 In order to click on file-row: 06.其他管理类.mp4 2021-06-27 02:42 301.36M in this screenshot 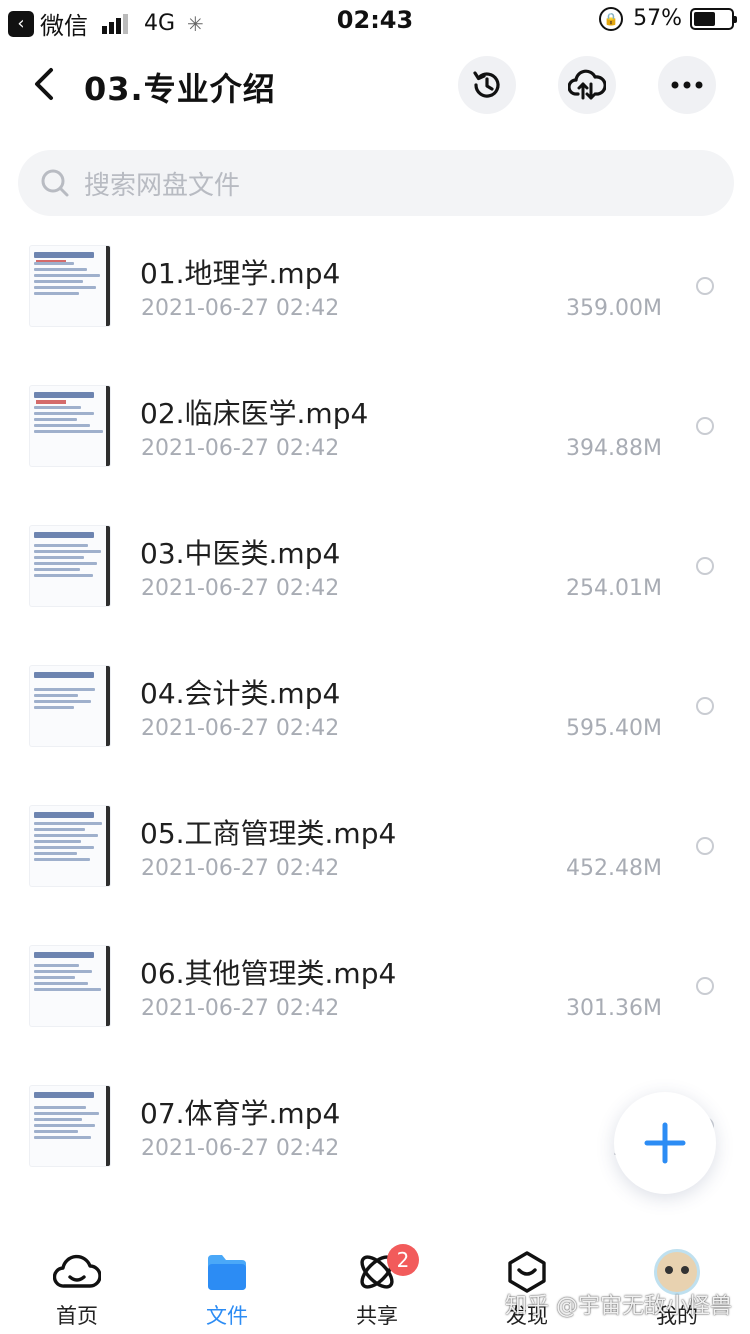, I will do `click(375, 1010)`.